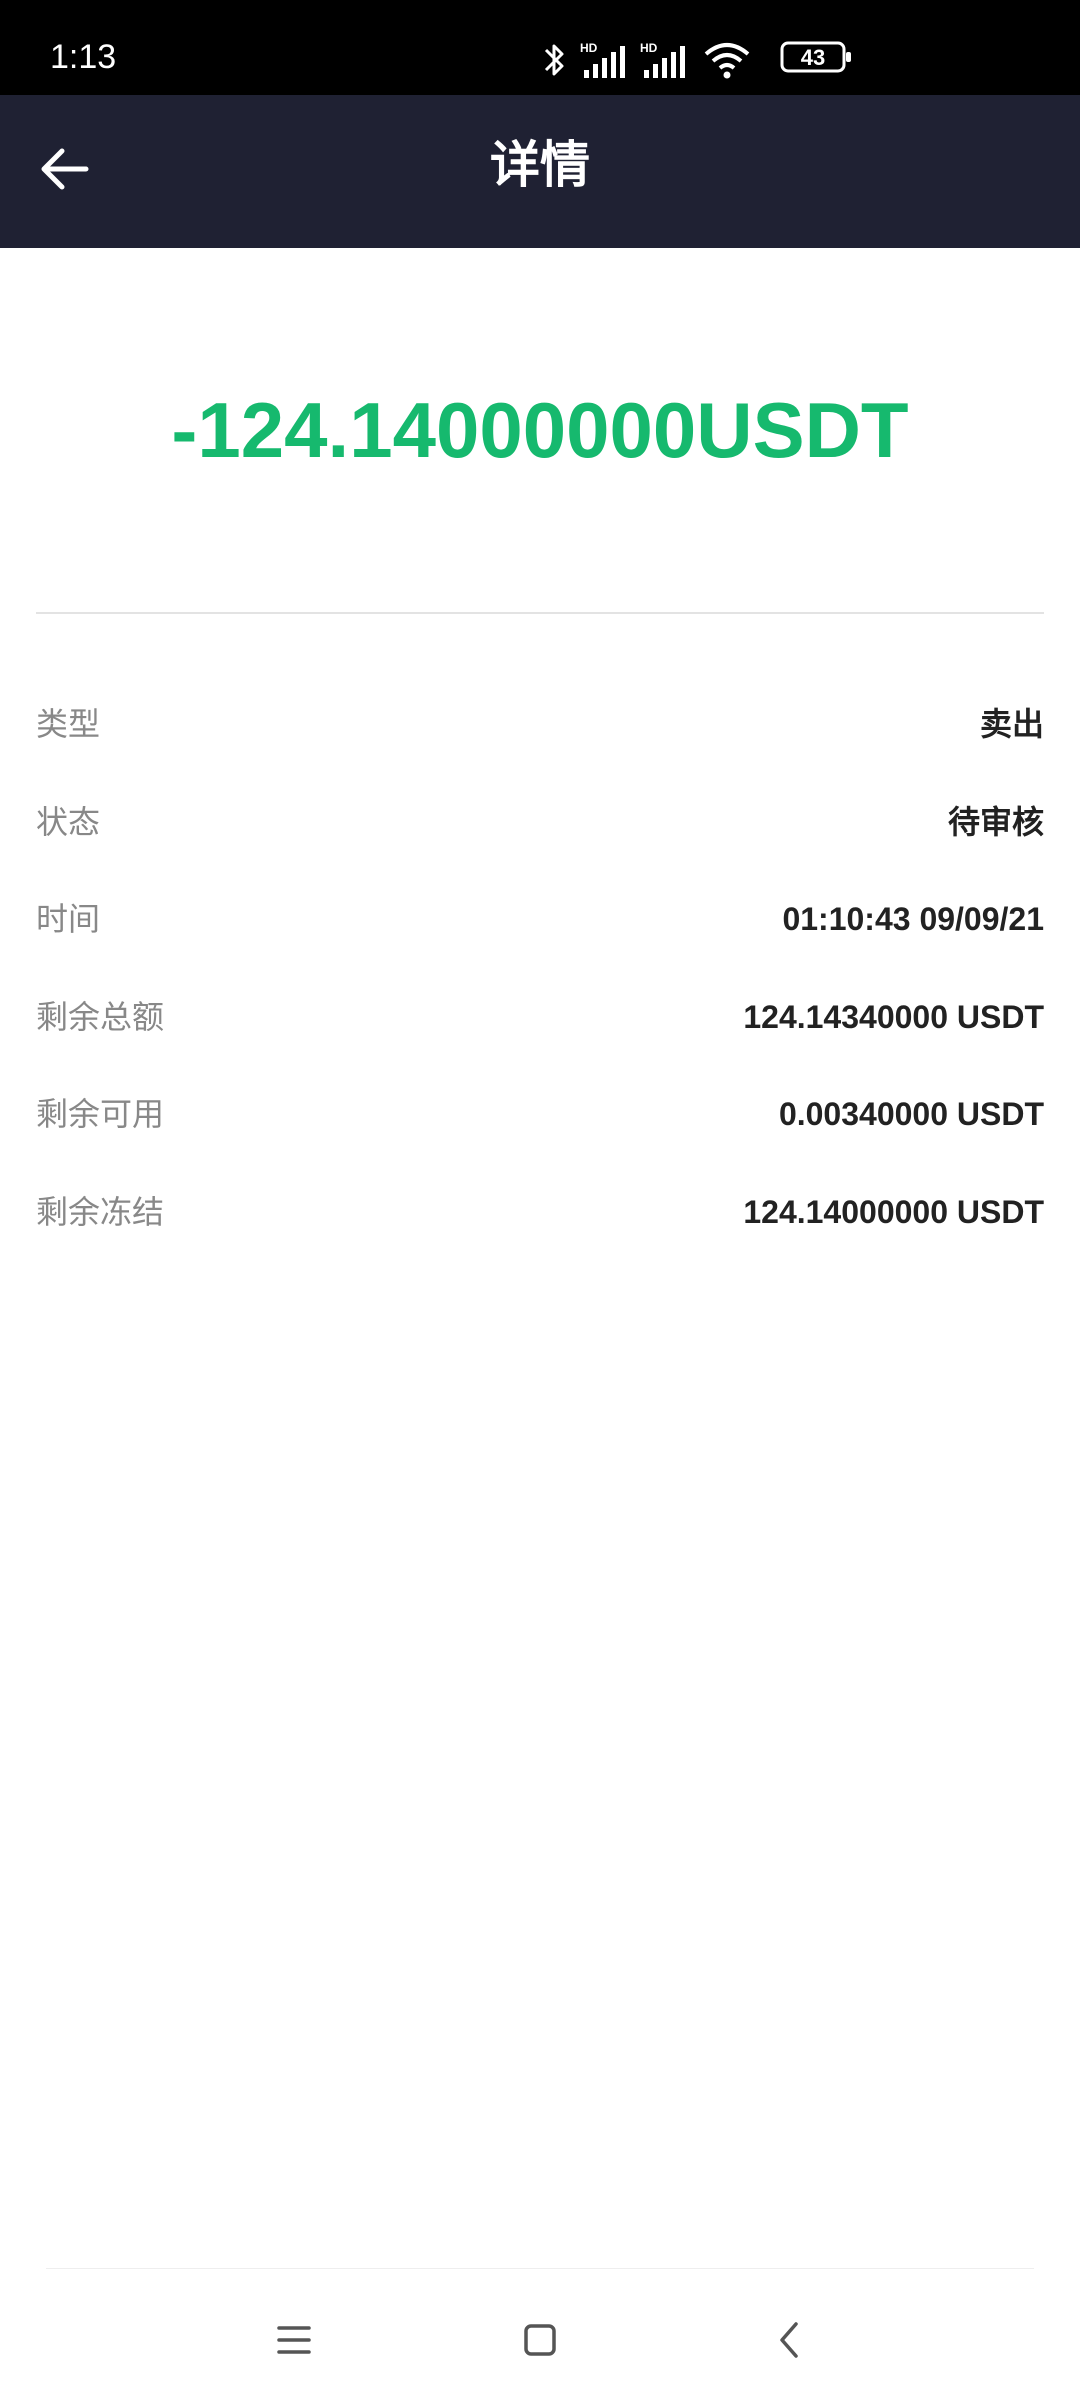 Image resolution: width=1080 pixels, height=2400 pixels. Describe the element at coordinates (540, 613) in the screenshot. I see `divider` at that location.